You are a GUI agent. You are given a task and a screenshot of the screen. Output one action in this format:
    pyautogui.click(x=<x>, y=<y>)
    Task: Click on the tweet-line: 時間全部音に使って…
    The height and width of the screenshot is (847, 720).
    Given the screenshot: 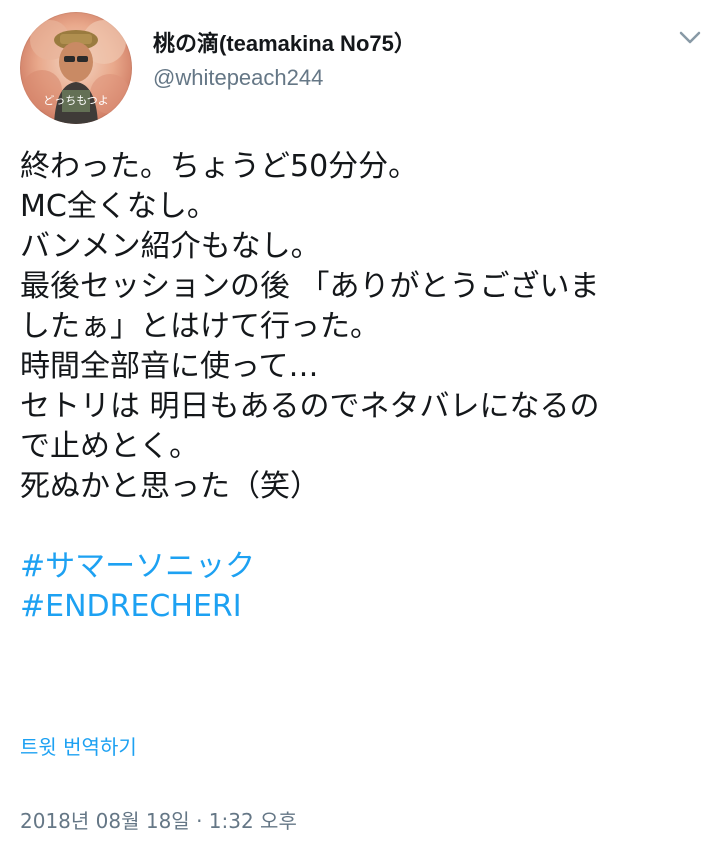 What is the action you would take?
    pyautogui.click(x=169, y=366)
    